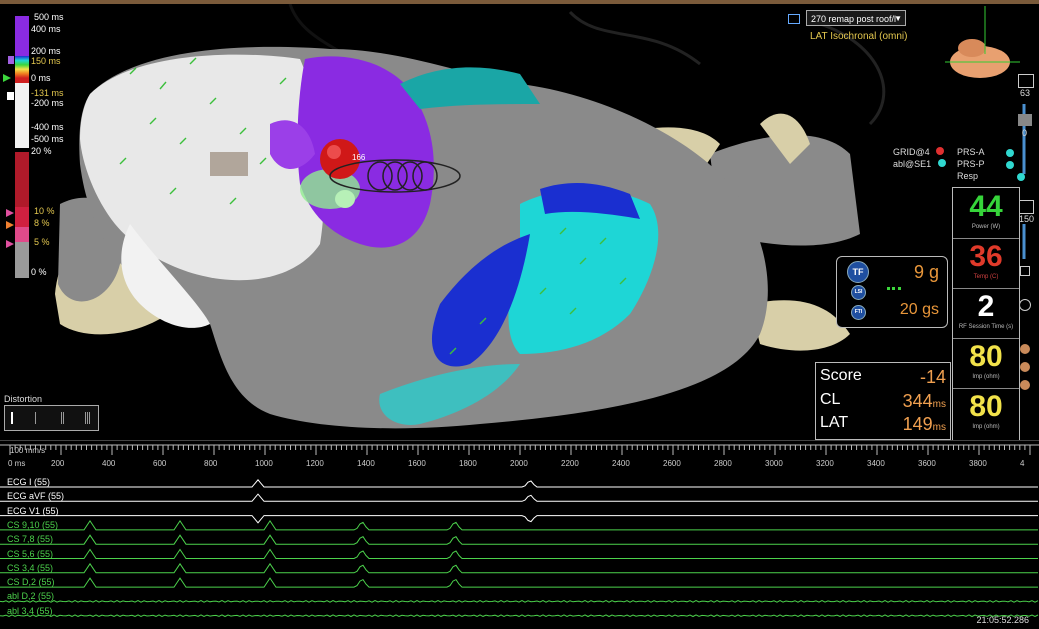  Describe the element at coordinates (1021, 177) in the screenshot. I see `resp-indicator-resp` at that location.